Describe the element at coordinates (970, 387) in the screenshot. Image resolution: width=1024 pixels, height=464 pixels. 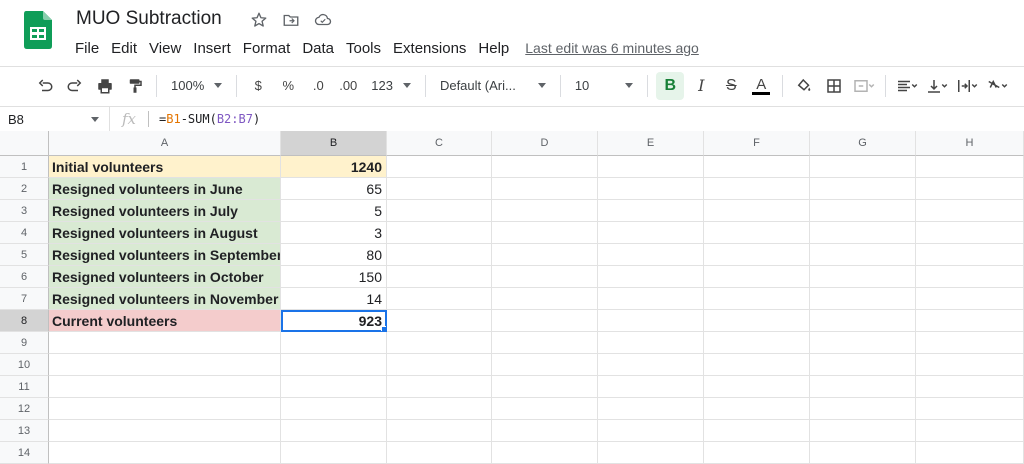
I see `cell-h11` at that location.